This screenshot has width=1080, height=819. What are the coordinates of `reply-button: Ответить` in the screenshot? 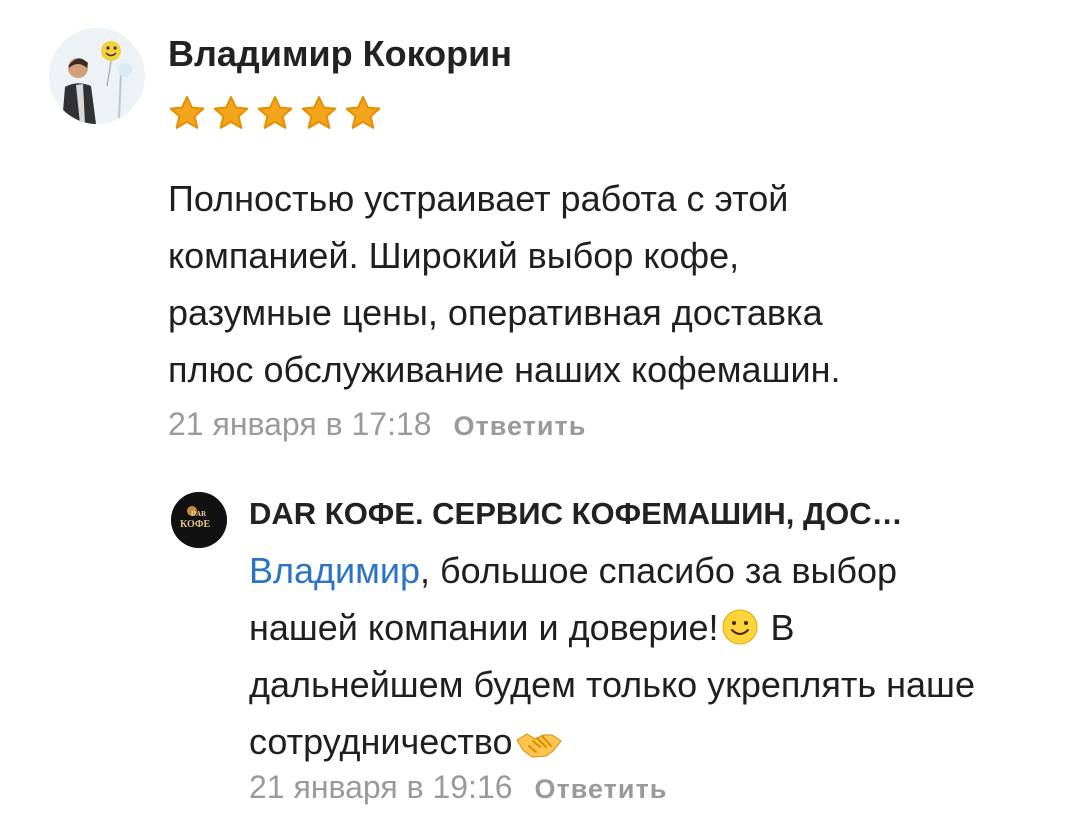 It's located at (520, 426).